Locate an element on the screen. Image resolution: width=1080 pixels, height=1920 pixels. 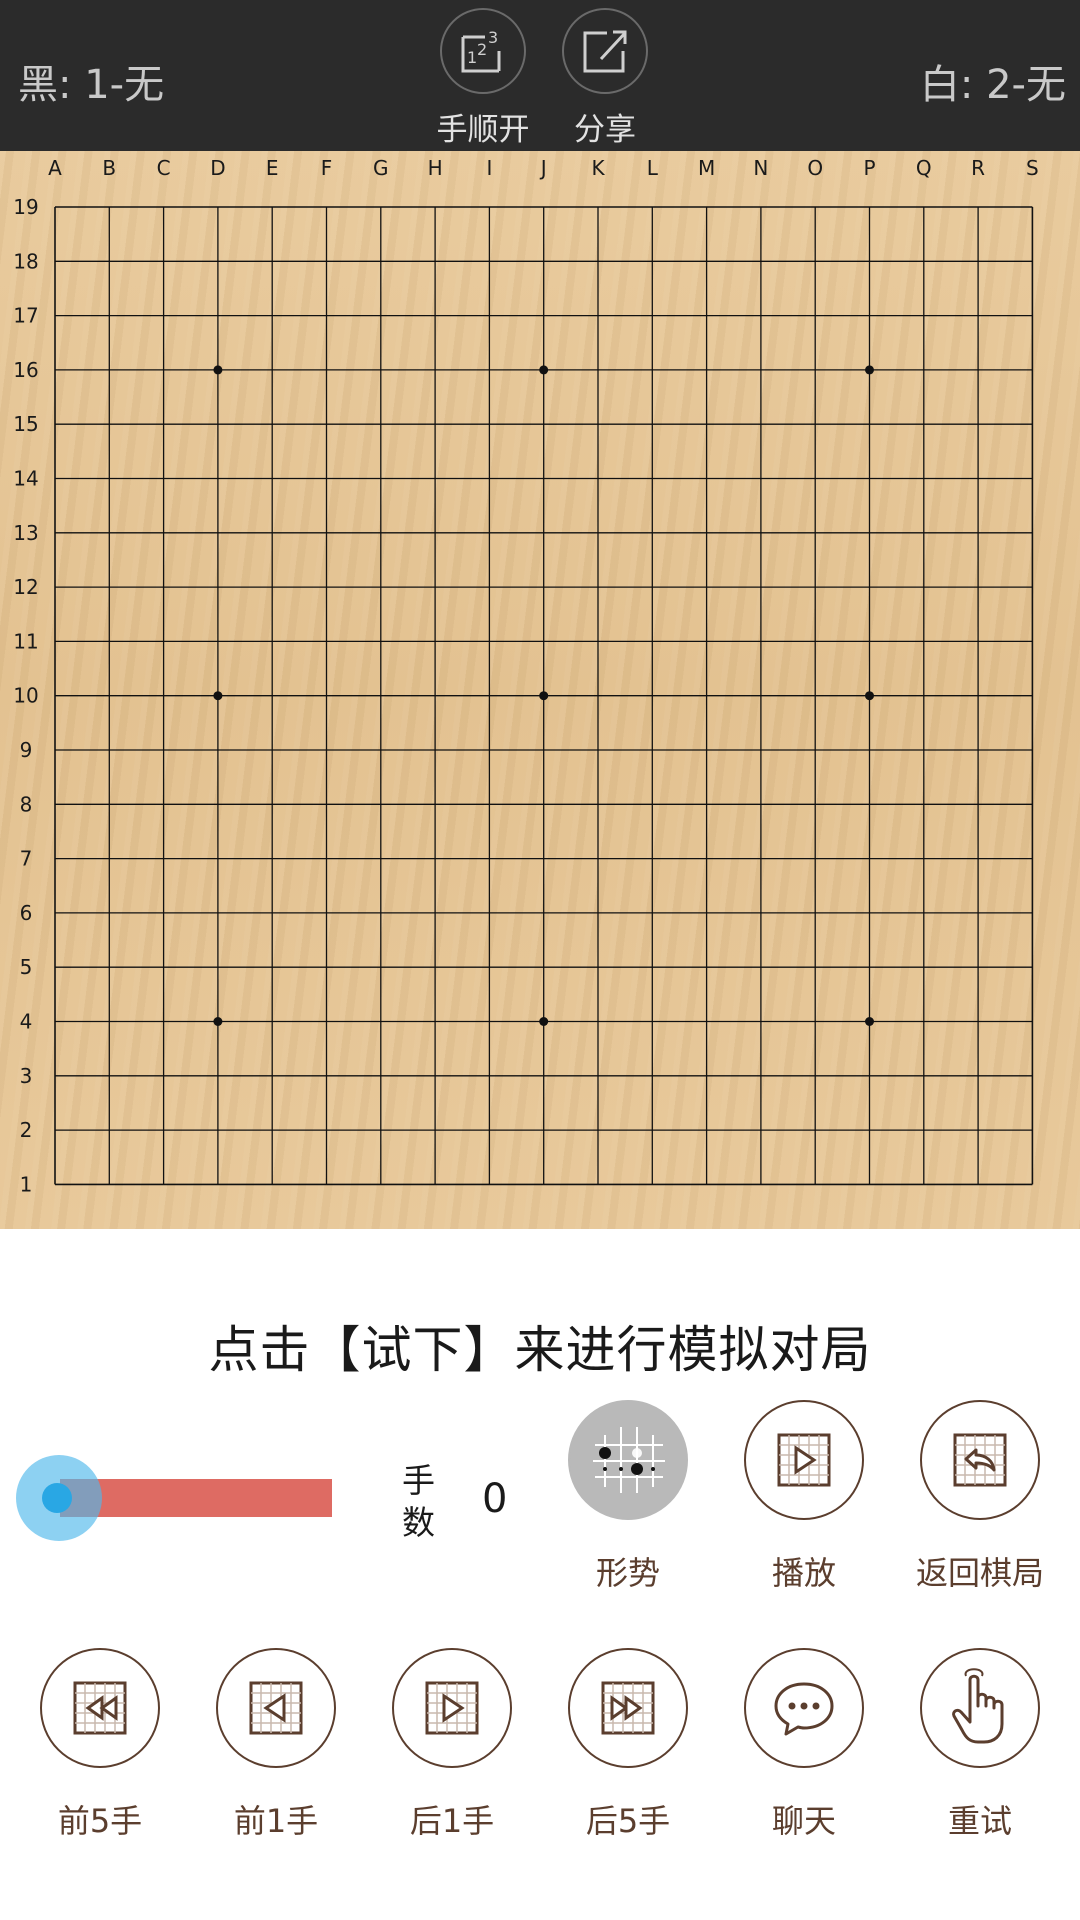
column-label: C is located at coordinates (164, 168).